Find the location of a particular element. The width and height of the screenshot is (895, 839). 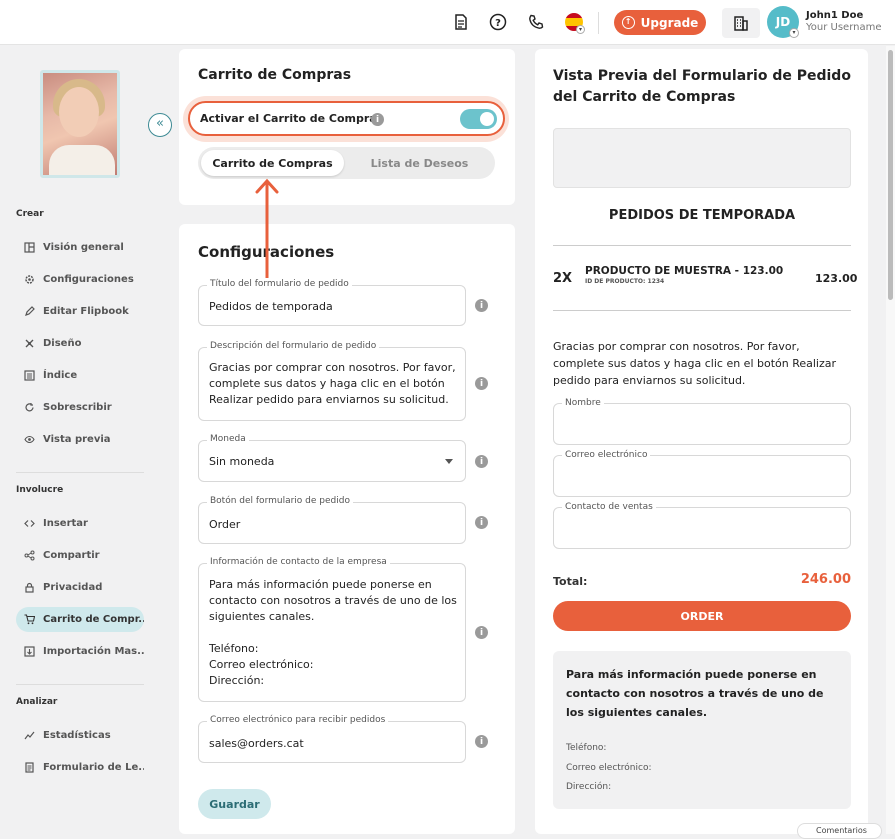

comments-button: Comentarios is located at coordinates (839, 831).